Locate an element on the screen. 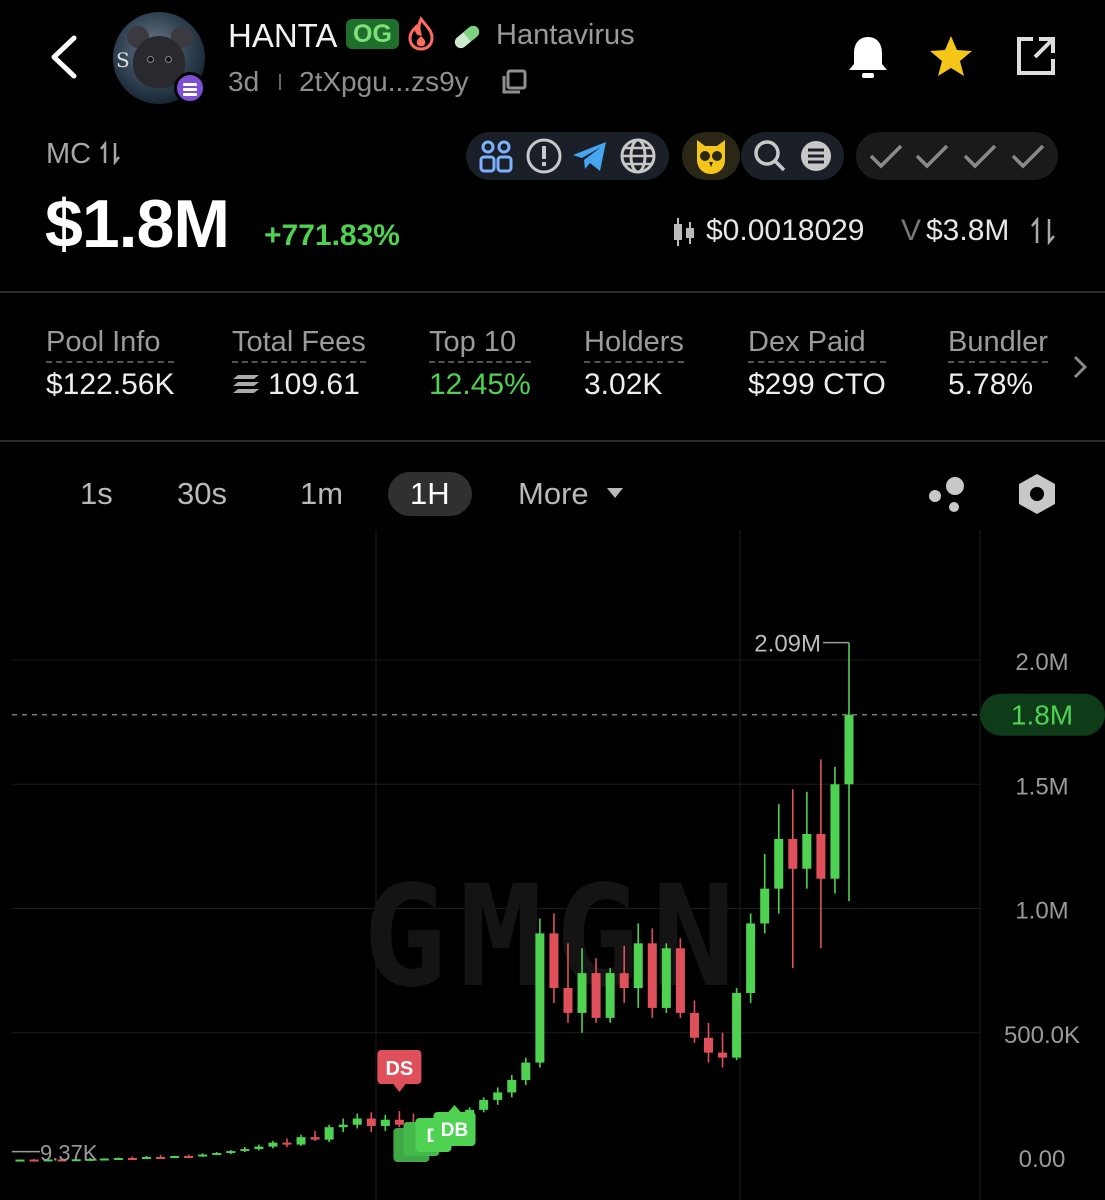  stat-value: 12.45% is located at coordinates (480, 384).